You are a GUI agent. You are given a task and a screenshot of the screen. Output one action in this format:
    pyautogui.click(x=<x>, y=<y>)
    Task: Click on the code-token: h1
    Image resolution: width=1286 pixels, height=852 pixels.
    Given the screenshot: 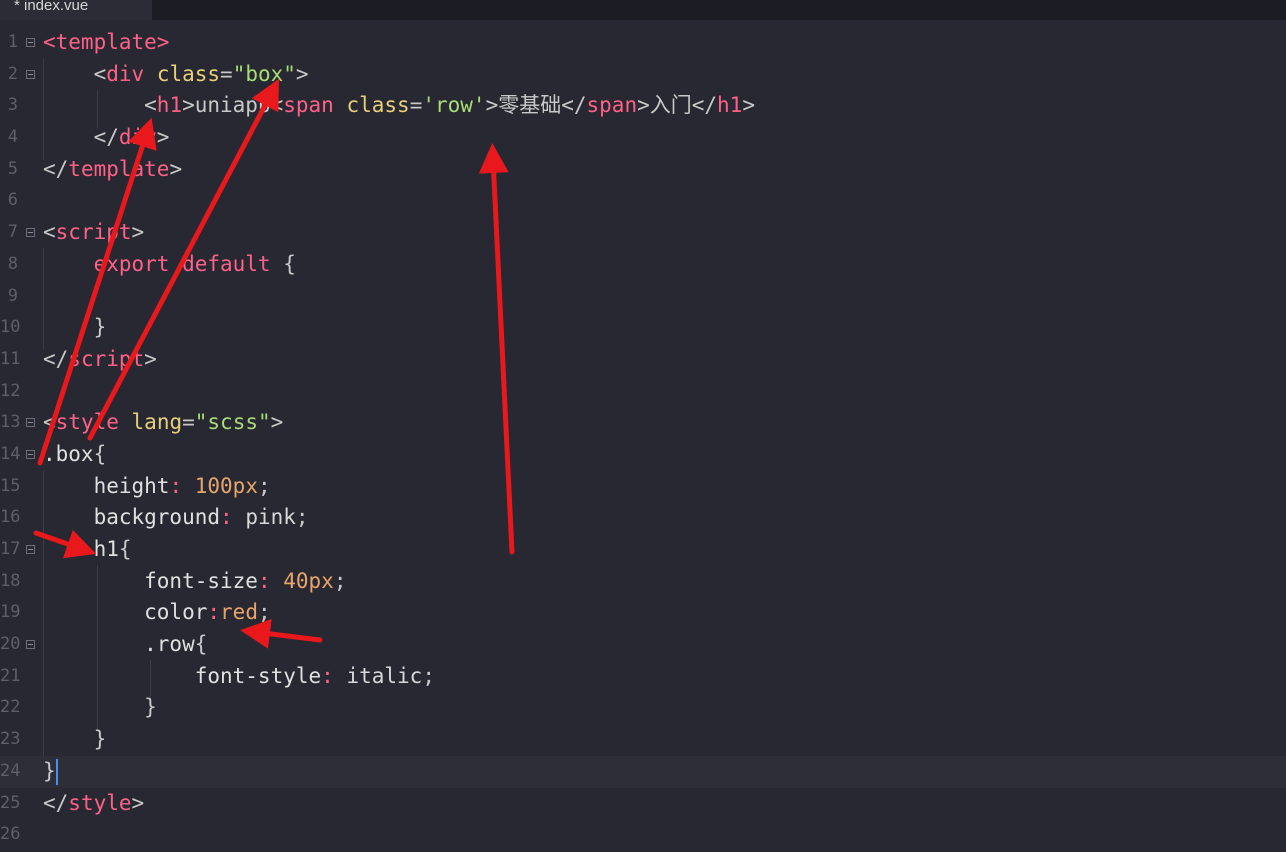 What is the action you would take?
    pyautogui.click(x=730, y=105)
    